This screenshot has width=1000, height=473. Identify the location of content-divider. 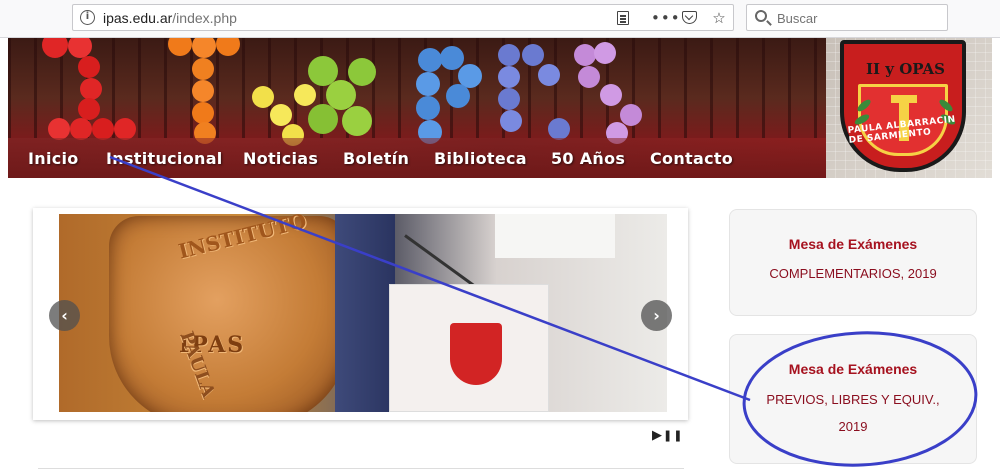
(361, 468).